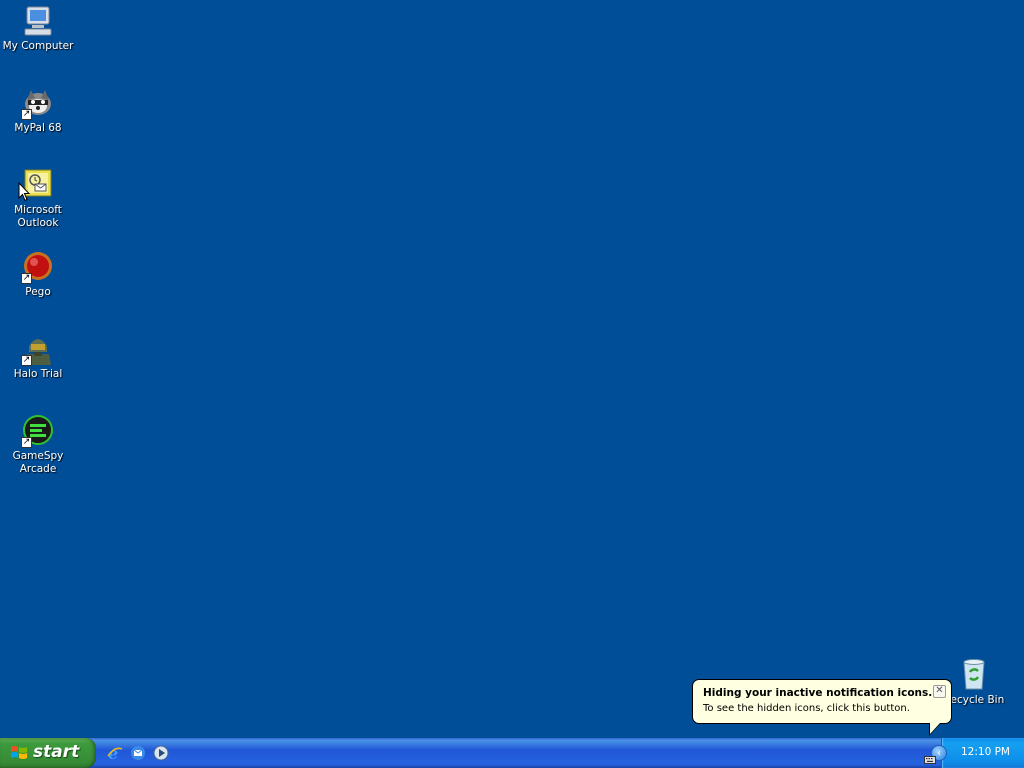  What do you see at coordinates (19, 753) in the screenshot?
I see `windows-logo-icon` at bounding box center [19, 753].